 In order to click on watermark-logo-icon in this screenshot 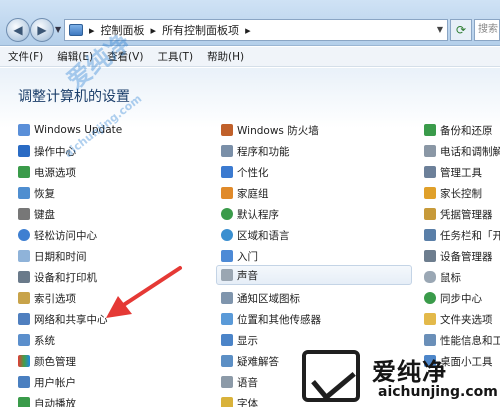, I will do `click(331, 376)`.